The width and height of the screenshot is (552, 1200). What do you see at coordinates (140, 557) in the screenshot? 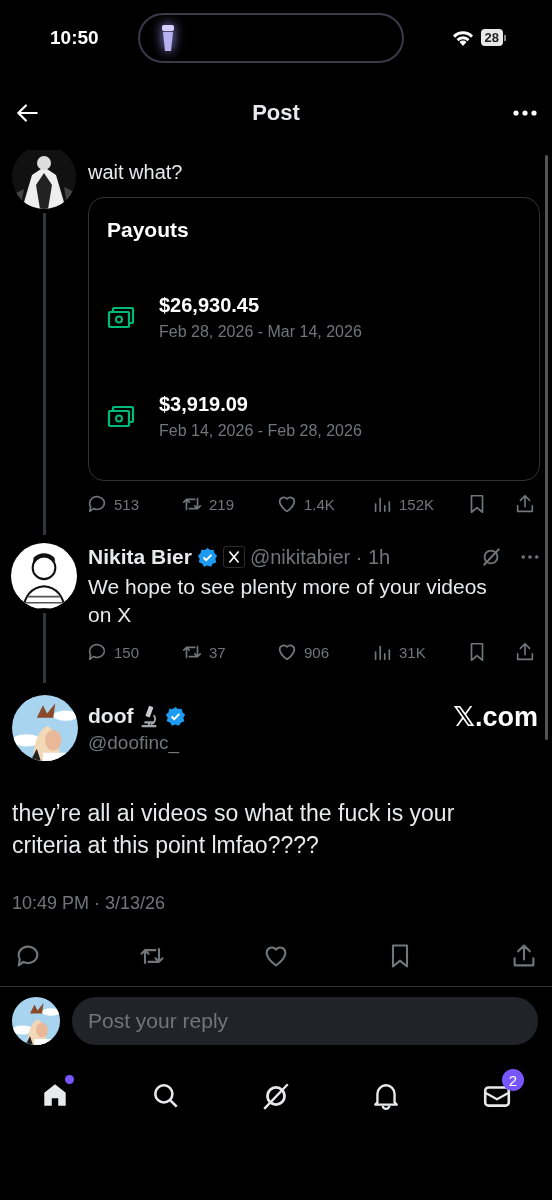
I see `author-name: Nikita Bier` at bounding box center [140, 557].